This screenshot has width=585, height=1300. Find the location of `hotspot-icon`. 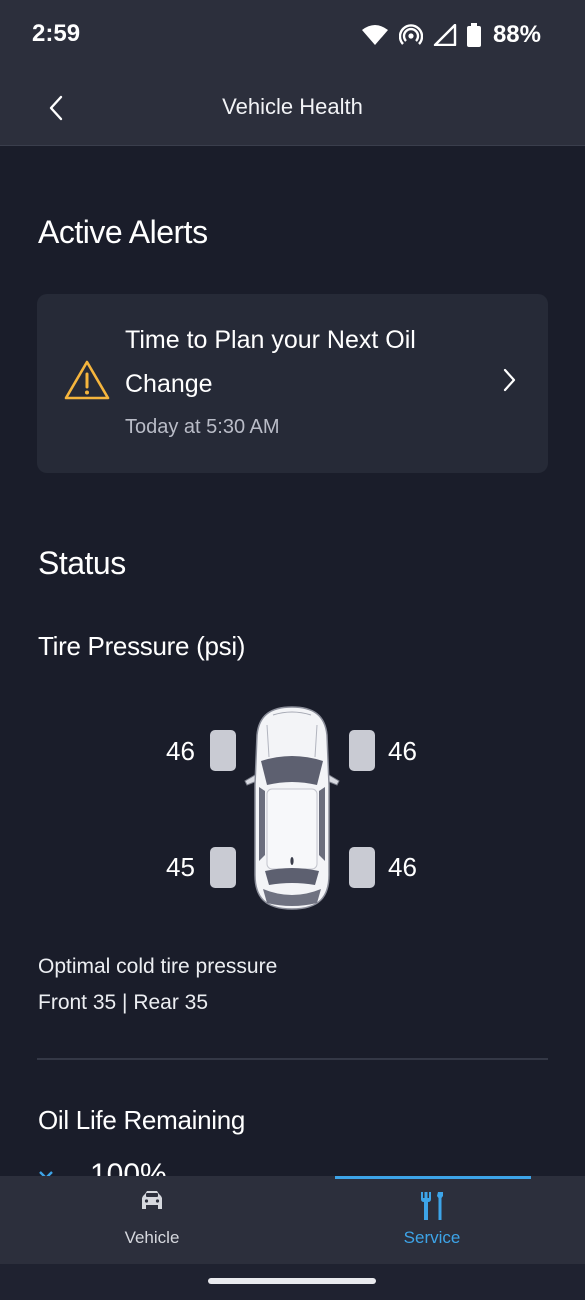

hotspot-icon is located at coordinates (410, 35).